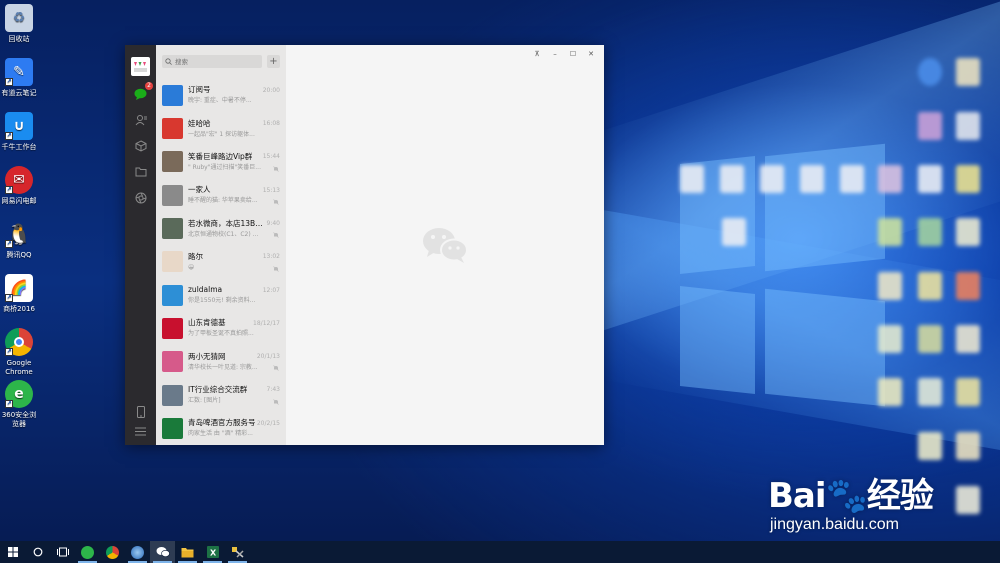  I want to click on svg-text: X, so click(213, 553).